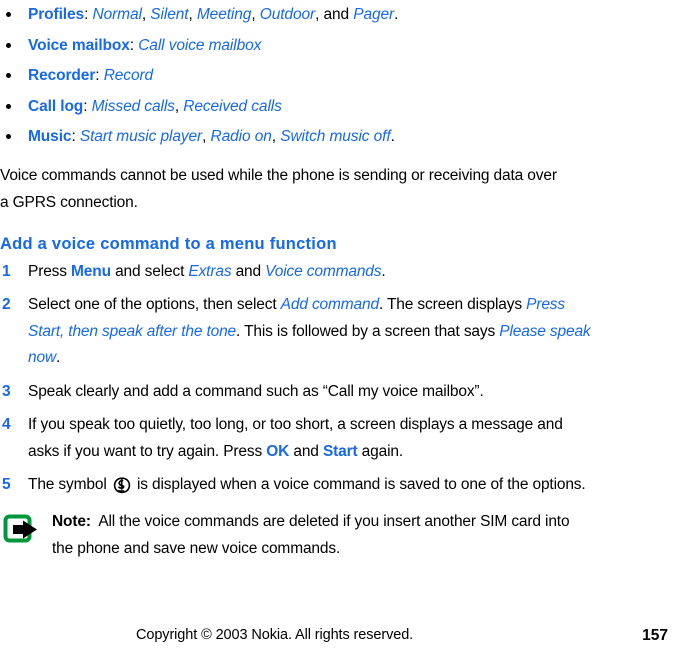  Describe the element at coordinates (241, 136) in the screenshot. I see `emphasized-text: Radio on` at that location.